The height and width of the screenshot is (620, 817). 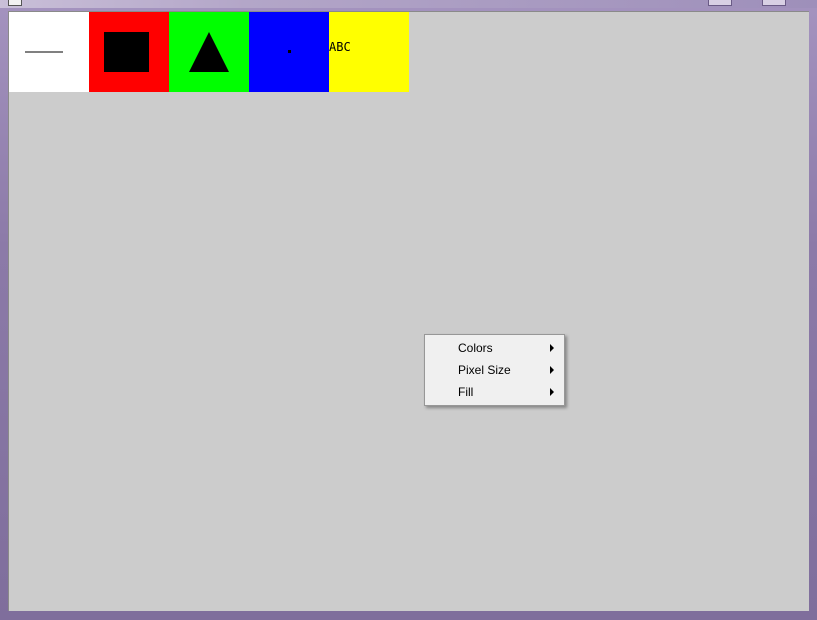 I want to click on line-icon, so click(x=44, y=52).